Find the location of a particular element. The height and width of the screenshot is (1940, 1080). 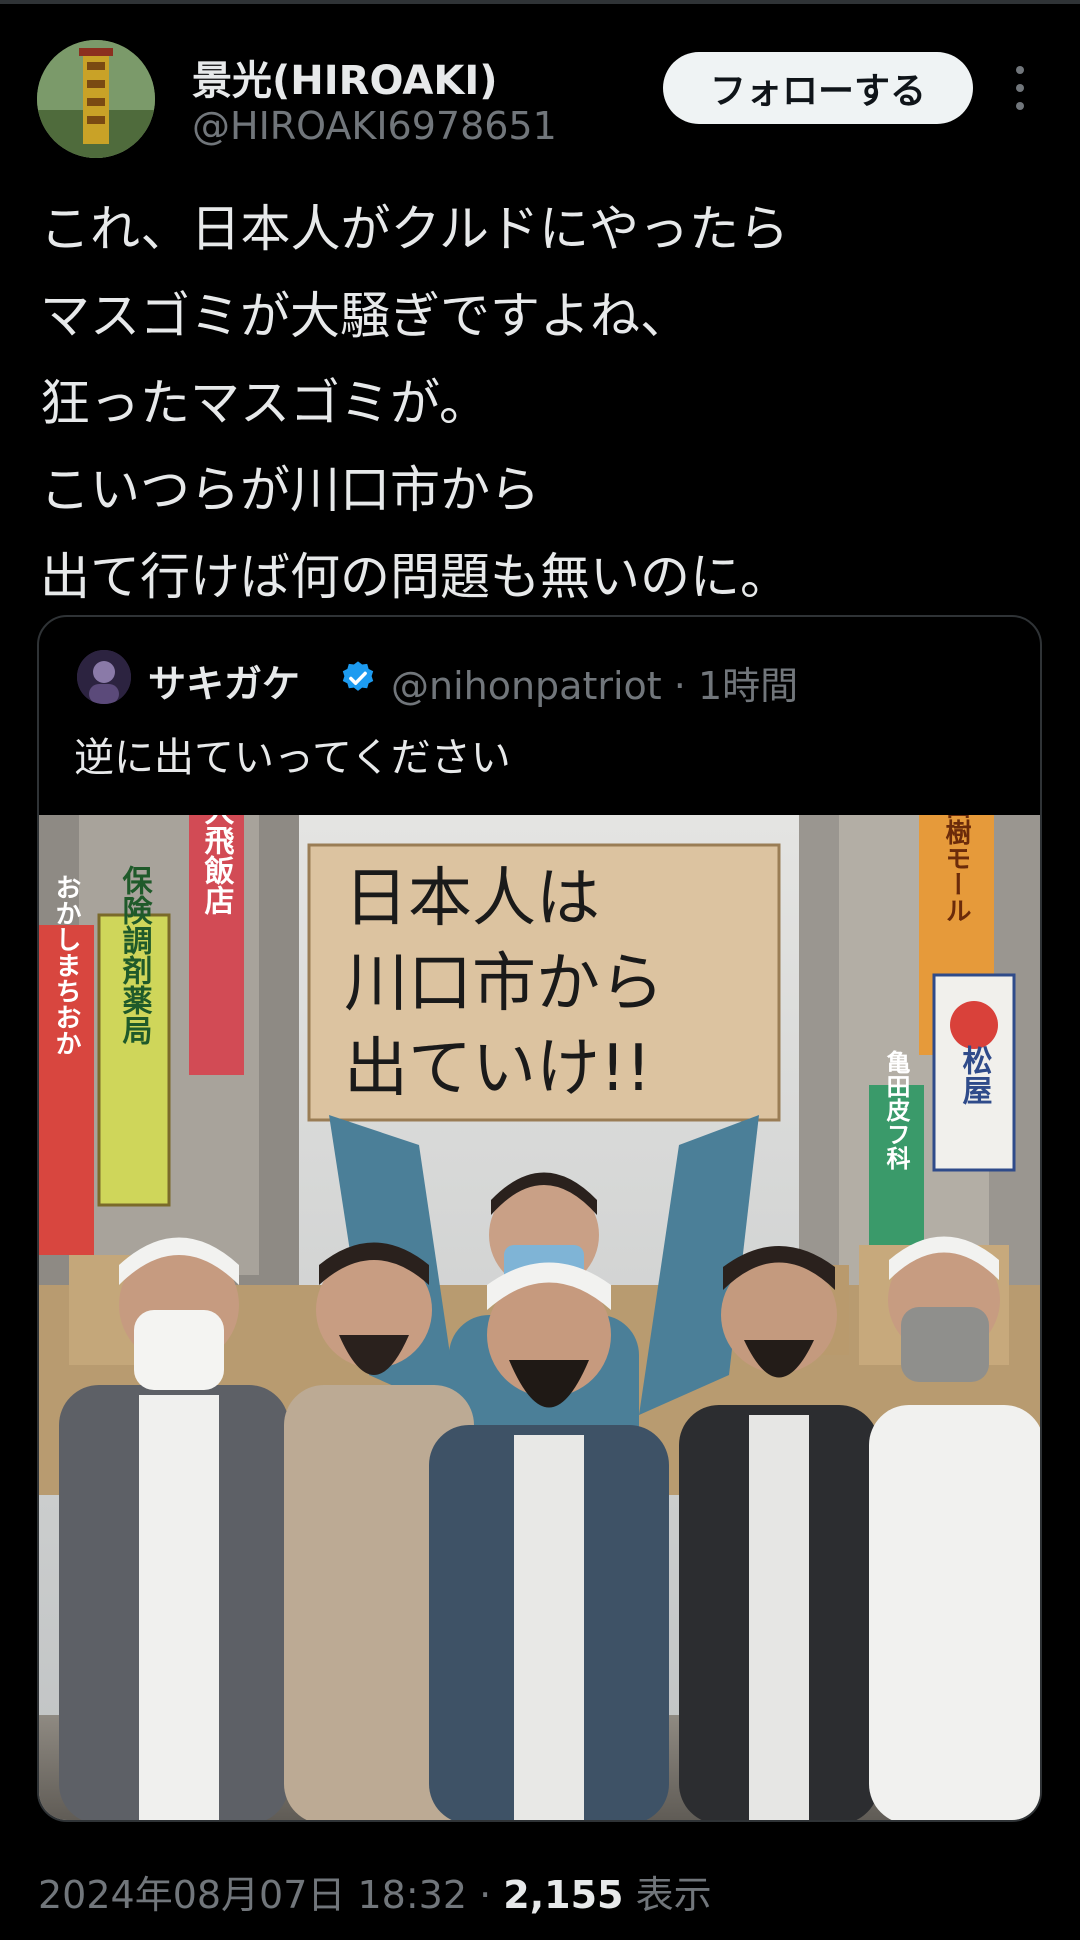

views-count: 2,155 is located at coordinates (563, 1895).